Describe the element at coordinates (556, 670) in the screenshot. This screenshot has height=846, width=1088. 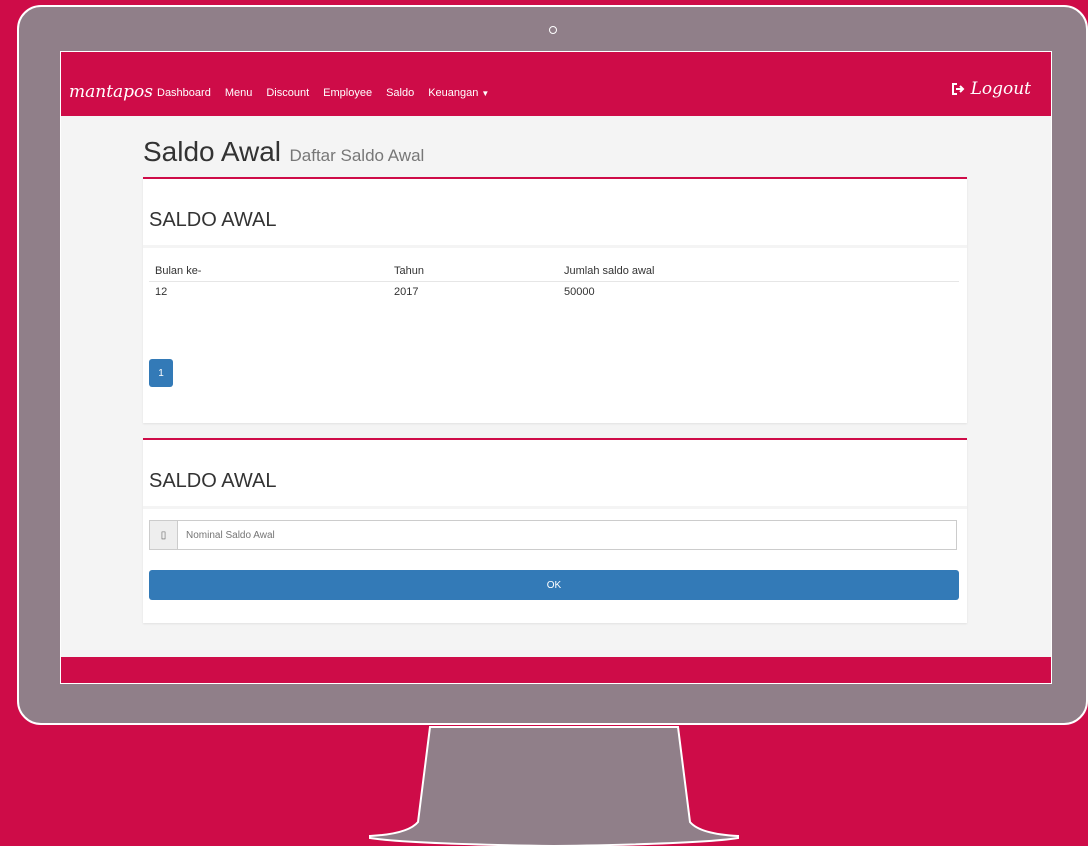
I see `footer-bar` at that location.